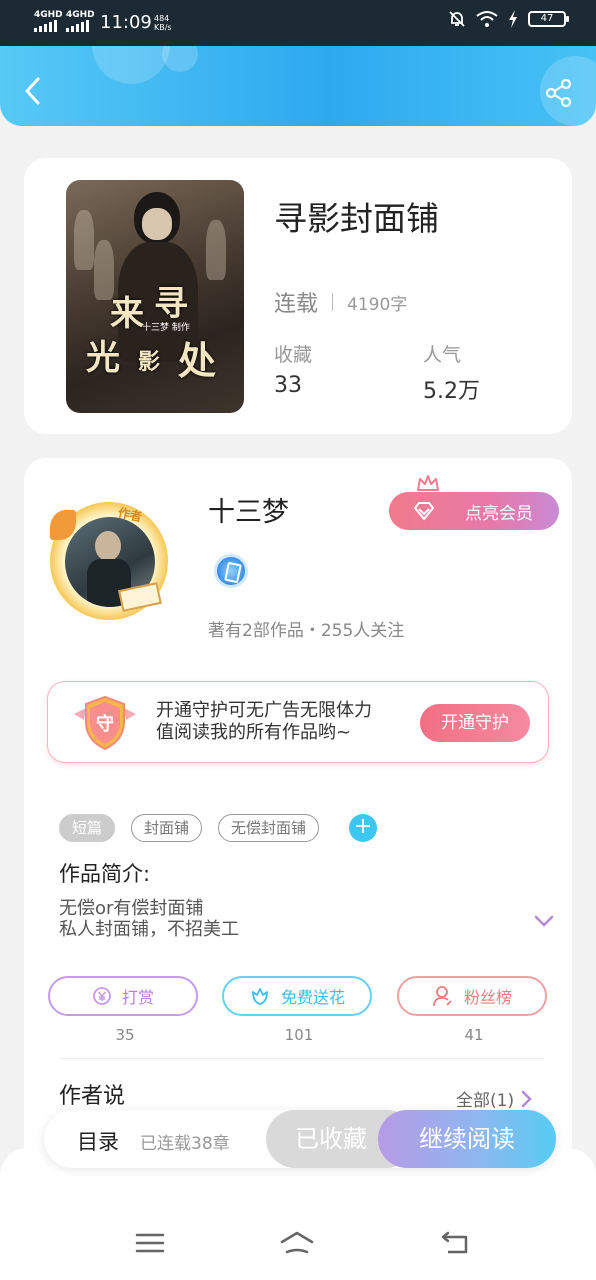  I want to click on author-meta: 著有2部作品・255人关注, so click(306, 631).